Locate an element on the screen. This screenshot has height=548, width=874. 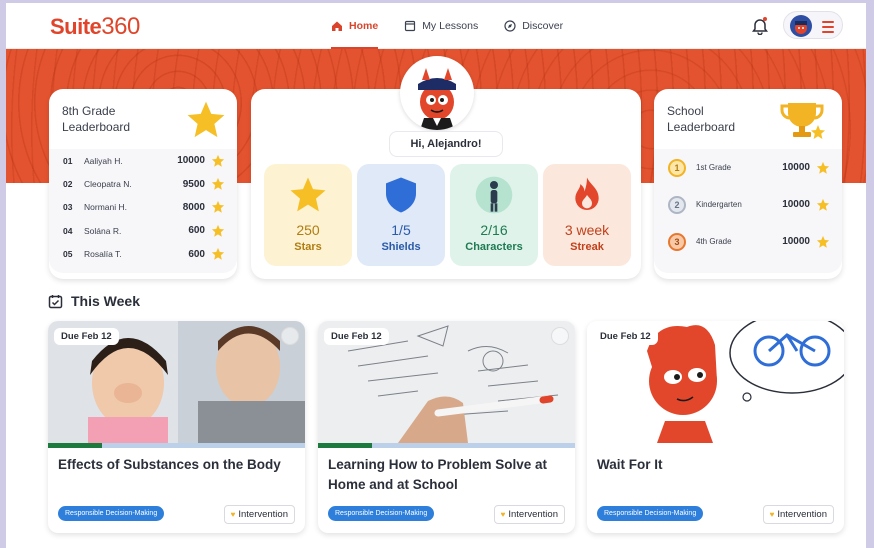
nav-home: Home is located at coordinates (355, 26).